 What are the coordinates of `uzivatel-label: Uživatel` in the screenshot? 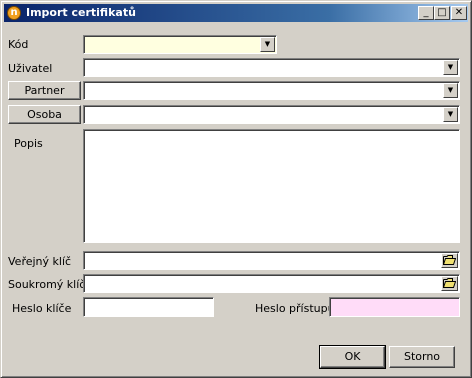 It's located at (30, 68).